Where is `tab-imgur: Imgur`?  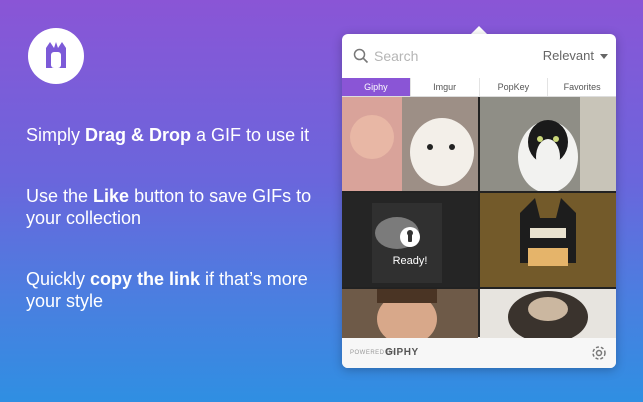
tab-imgur: Imgur is located at coordinates (444, 87).